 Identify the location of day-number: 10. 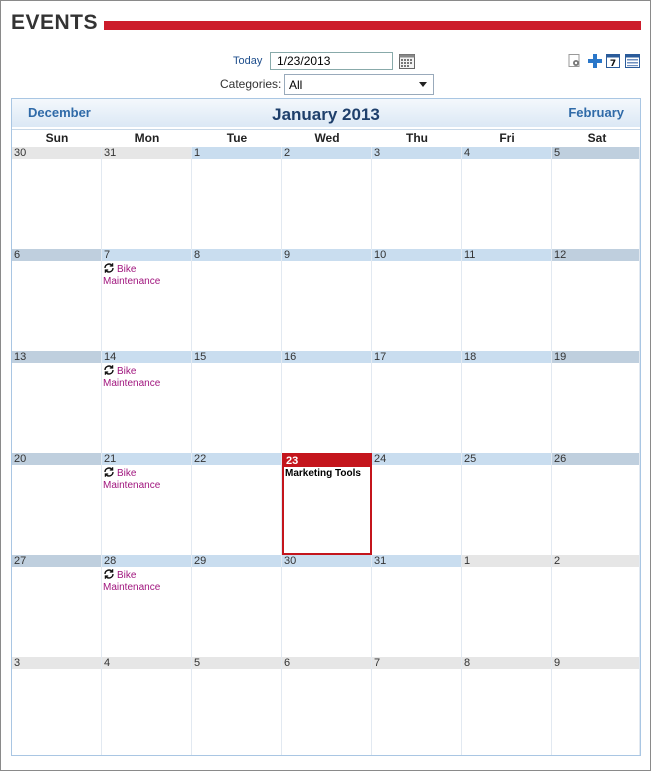
(416, 255).